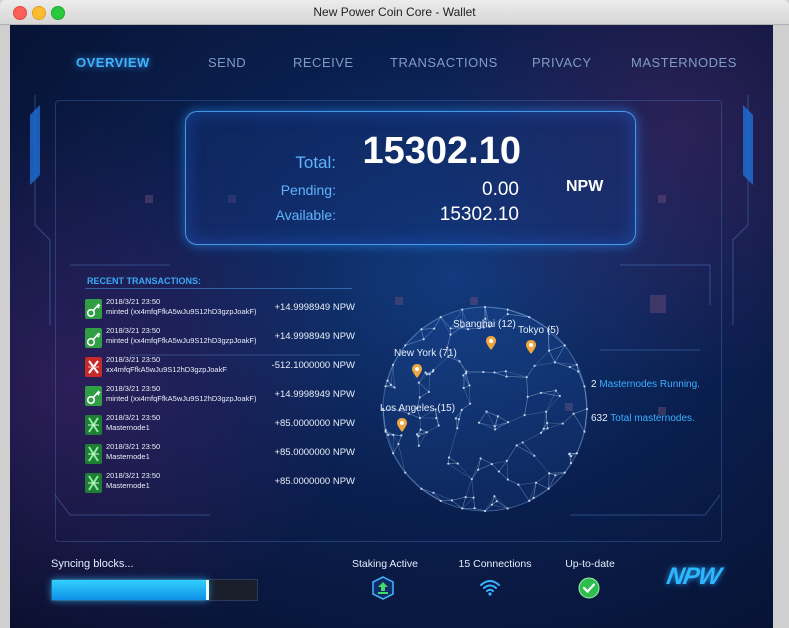  What do you see at coordinates (585, 186) in the screenshot?
I see `currency-unit: NPW` at bounding box center [585, 186].